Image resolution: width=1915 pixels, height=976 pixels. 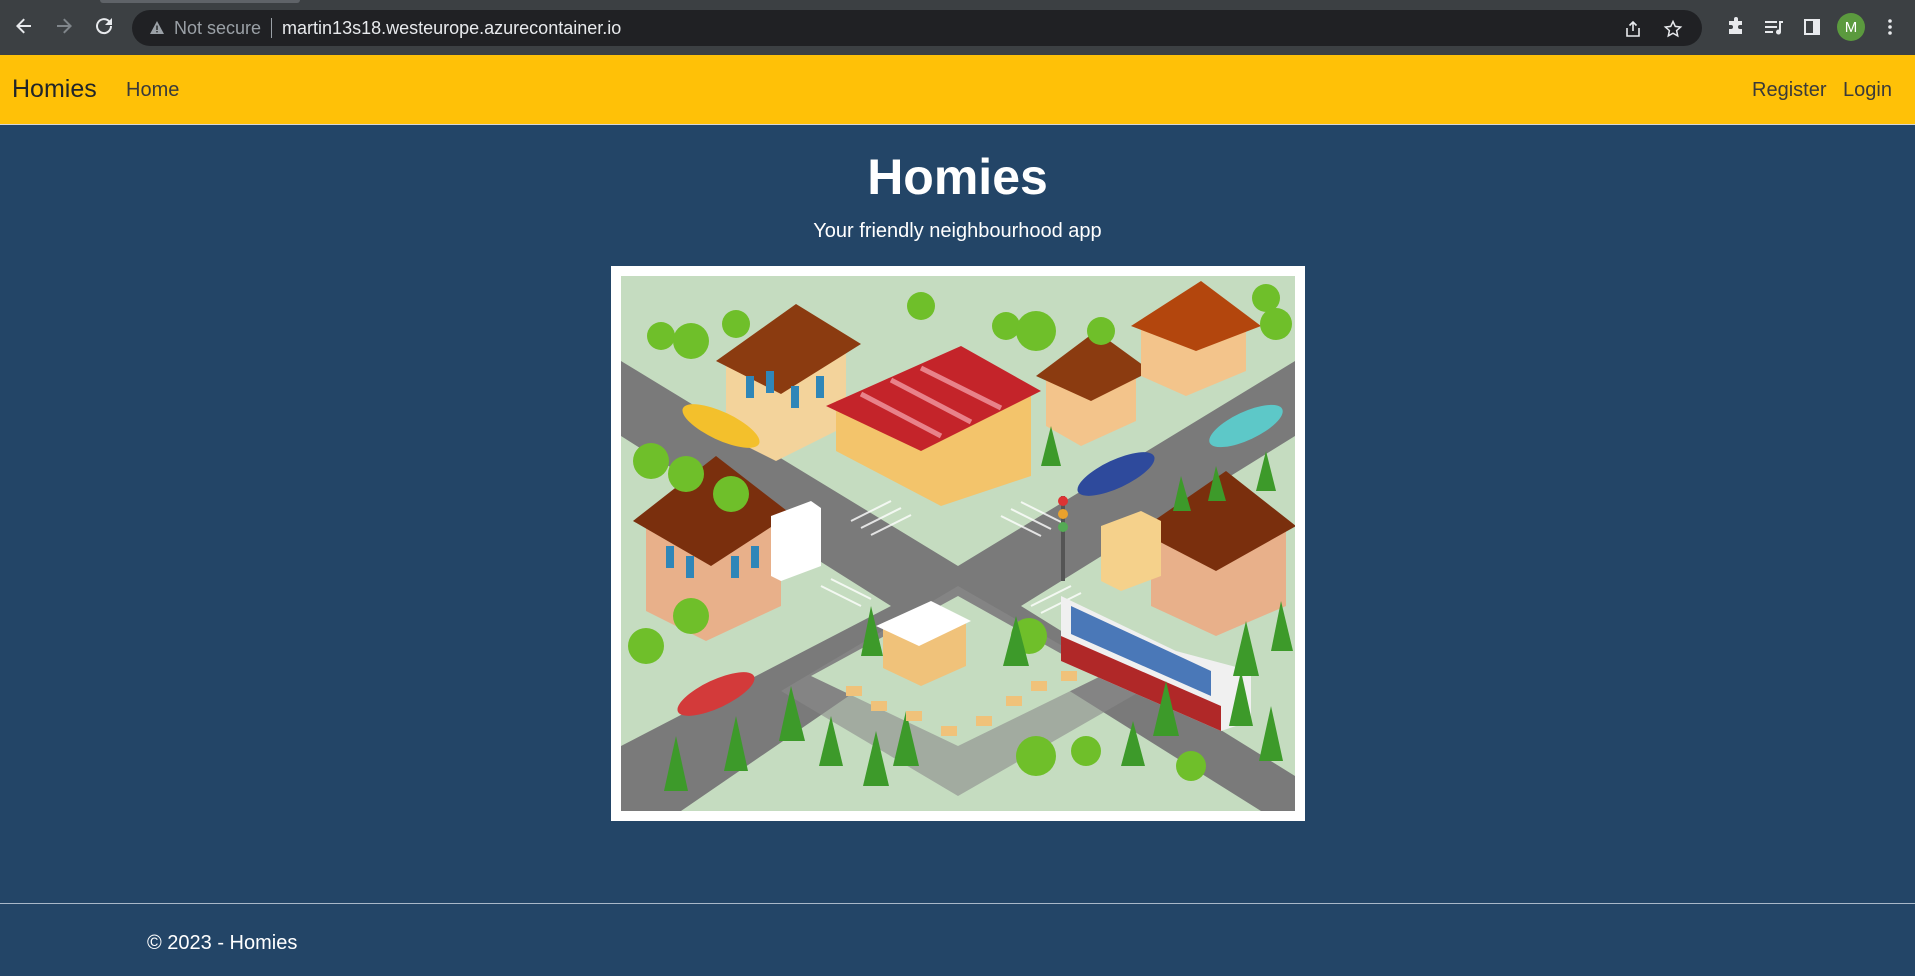 I want to click on reload-button, so click(x=104, y=26).